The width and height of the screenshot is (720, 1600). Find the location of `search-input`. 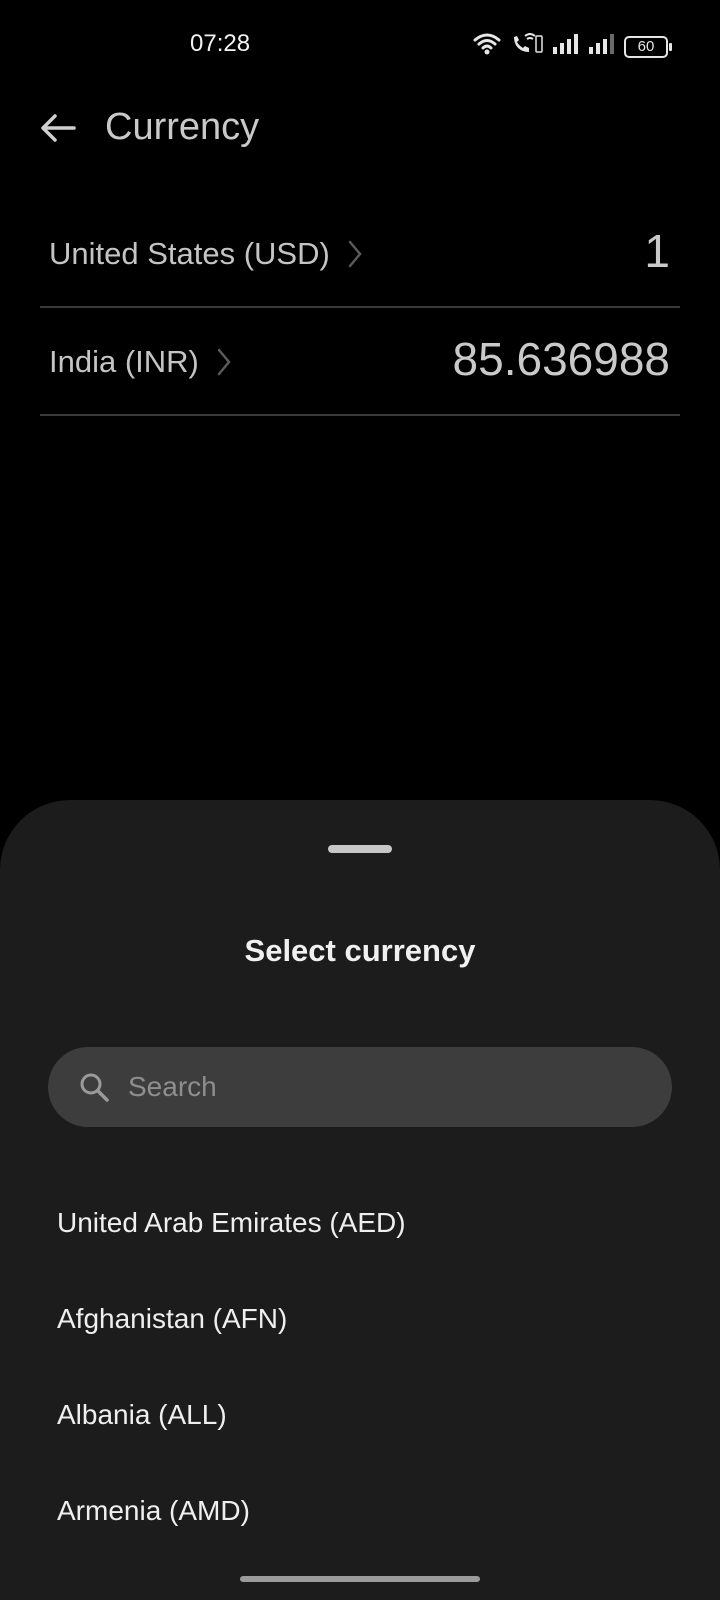

search-input is located at coordinates (388, 1087).